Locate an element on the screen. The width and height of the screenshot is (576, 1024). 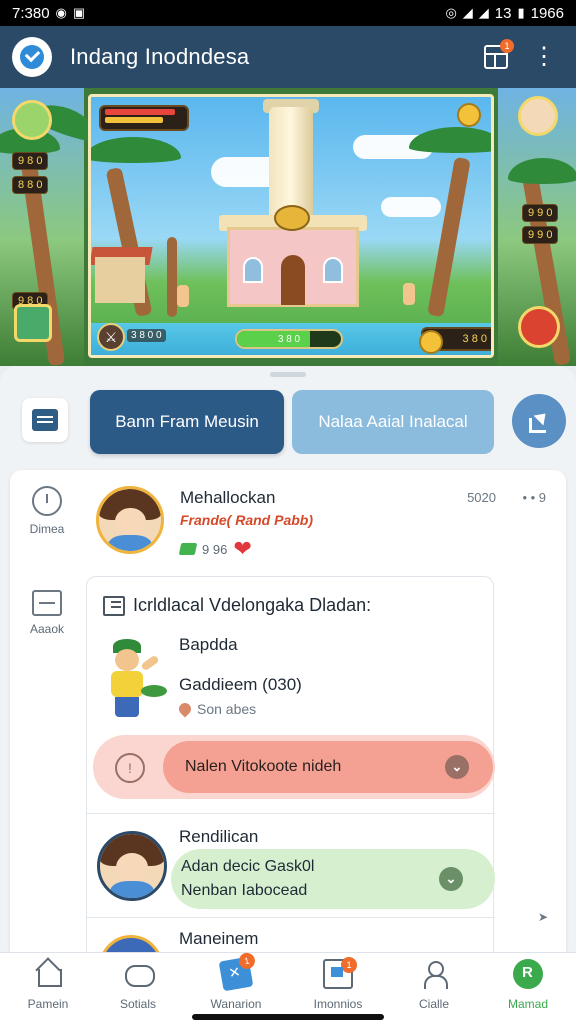
energy-progress-label: 3 8 0 is located at coordinates (289, 339).